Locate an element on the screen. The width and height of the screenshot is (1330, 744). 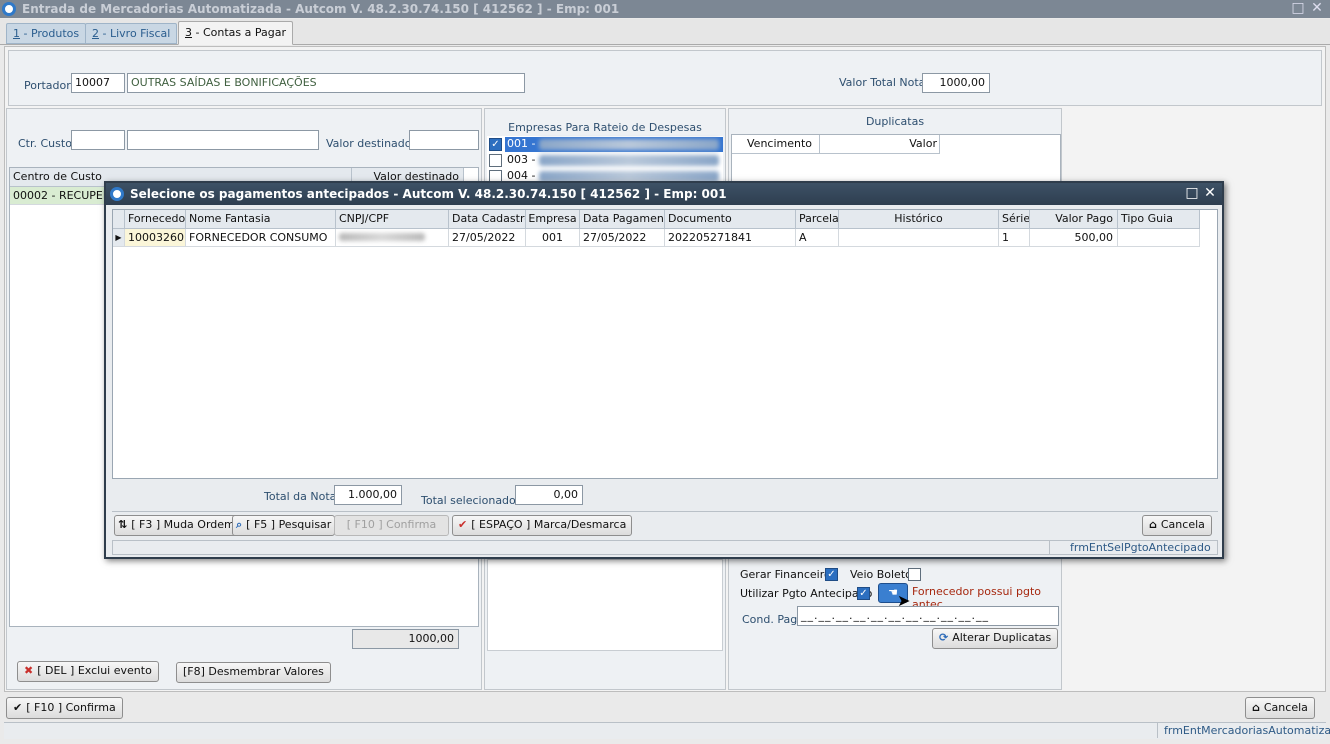
search-icon: ⌕ is located at coordinates (239, 524).